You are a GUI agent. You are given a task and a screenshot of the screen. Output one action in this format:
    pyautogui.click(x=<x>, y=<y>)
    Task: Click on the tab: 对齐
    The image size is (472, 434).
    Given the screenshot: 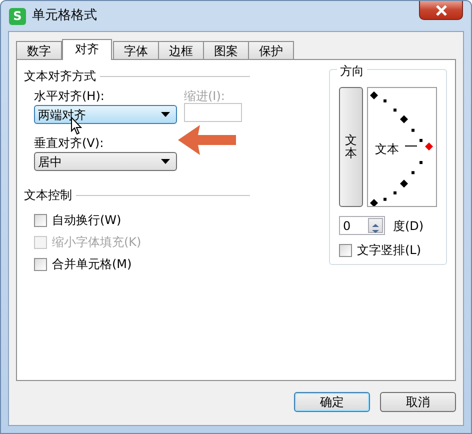 What is the action you would take?
    pyautogui.click(x=87, y=49)
    